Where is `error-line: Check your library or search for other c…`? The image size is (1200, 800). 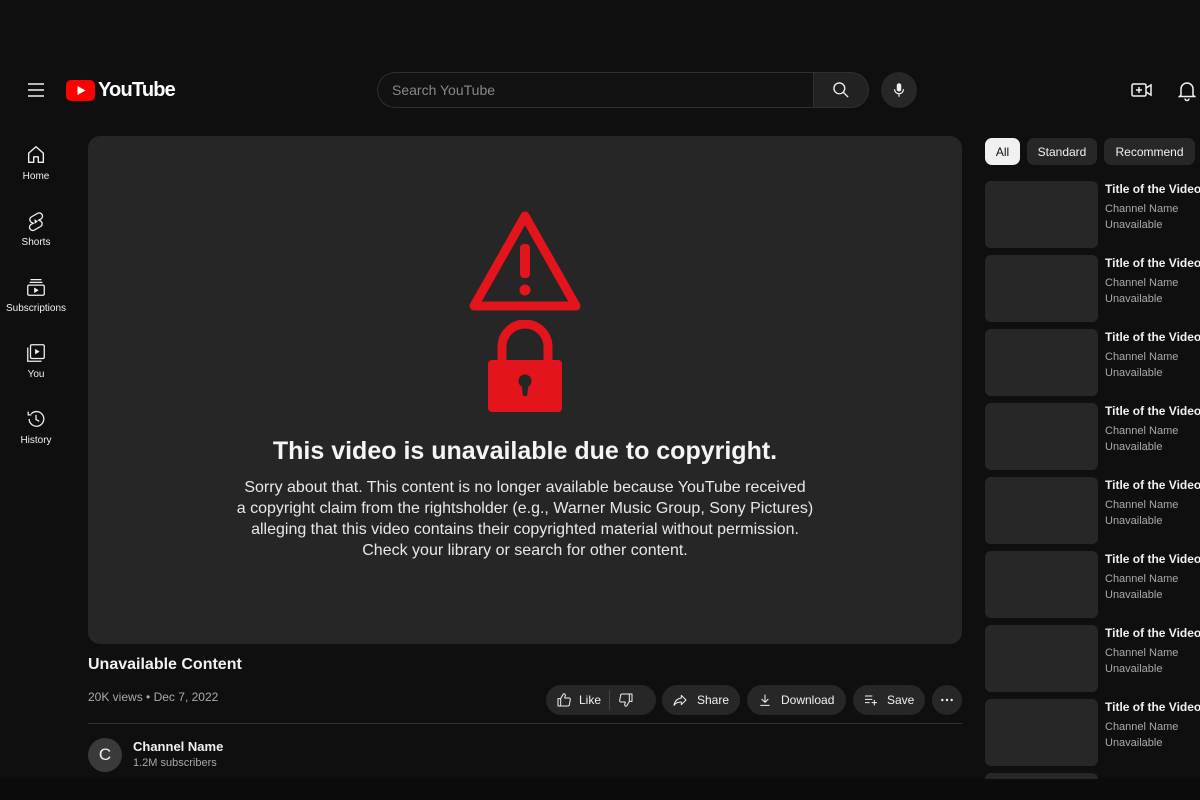 error-line: Check your library or search for other c… is located at coordinates (525, 550).